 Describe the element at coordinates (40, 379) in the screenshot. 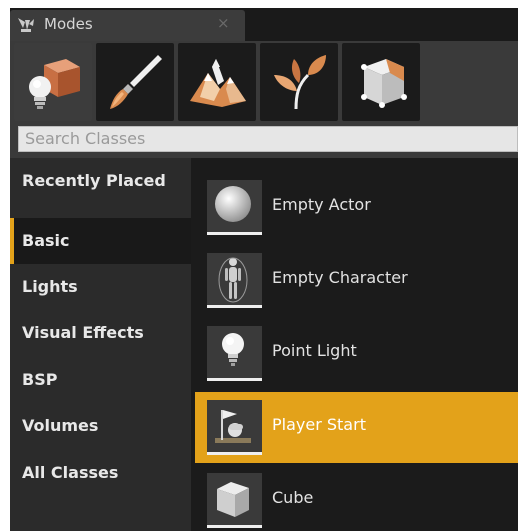

I see `category-label: BSP` at that location.